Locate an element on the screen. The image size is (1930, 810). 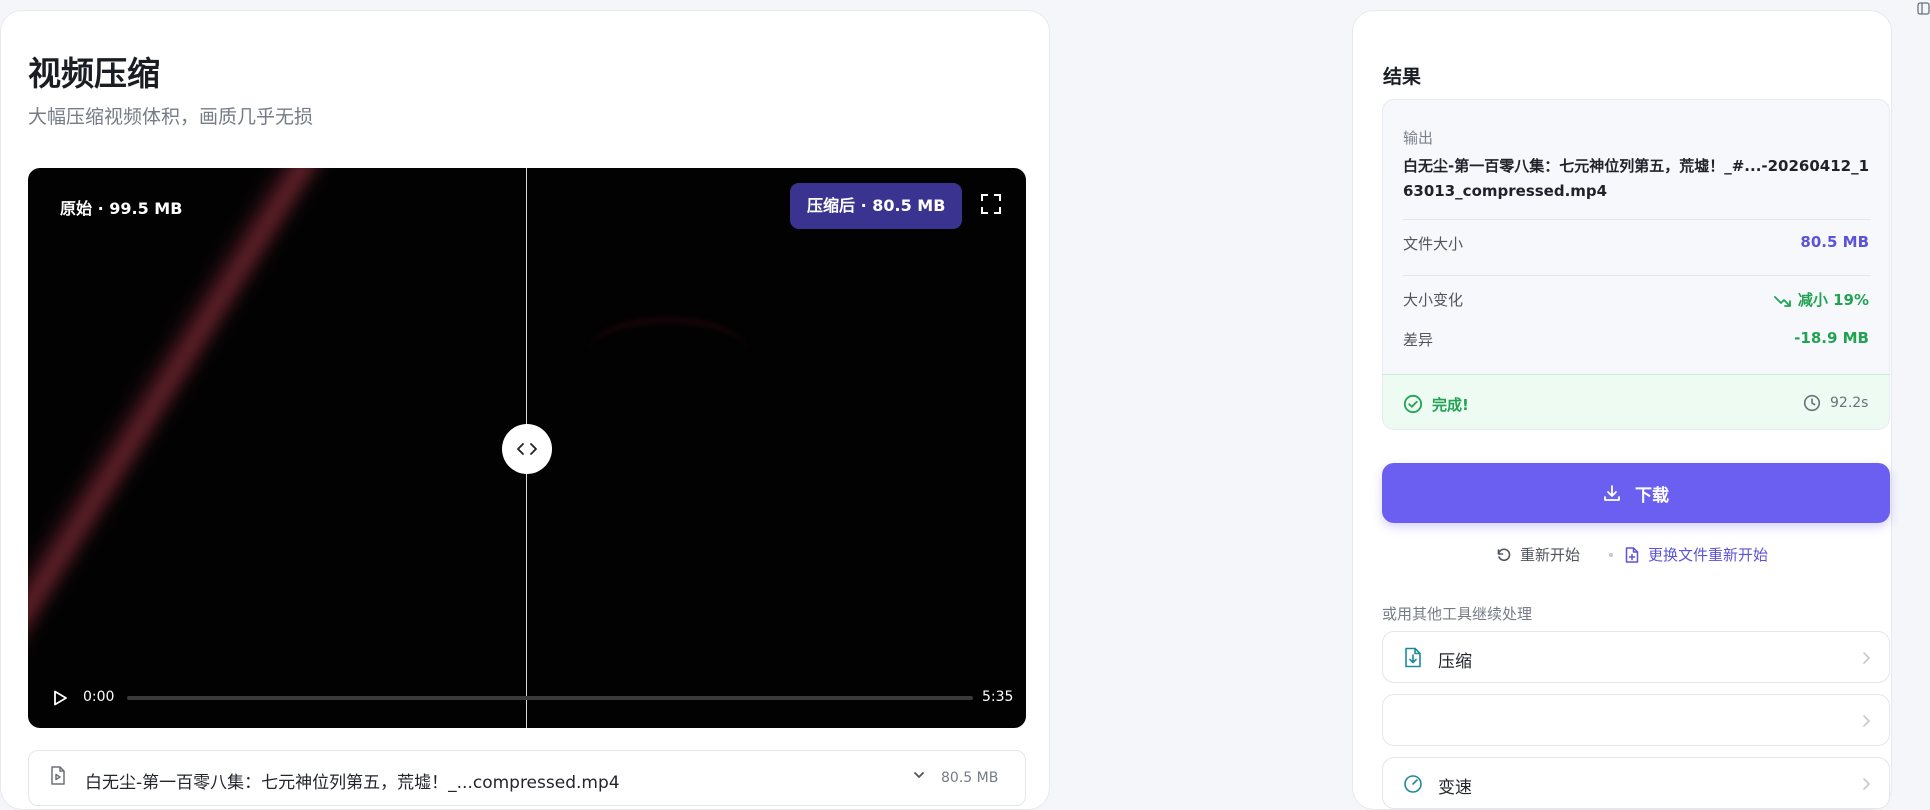
original-size-label: 原始 · 99.5 MB is located at coordinates (121, 208).